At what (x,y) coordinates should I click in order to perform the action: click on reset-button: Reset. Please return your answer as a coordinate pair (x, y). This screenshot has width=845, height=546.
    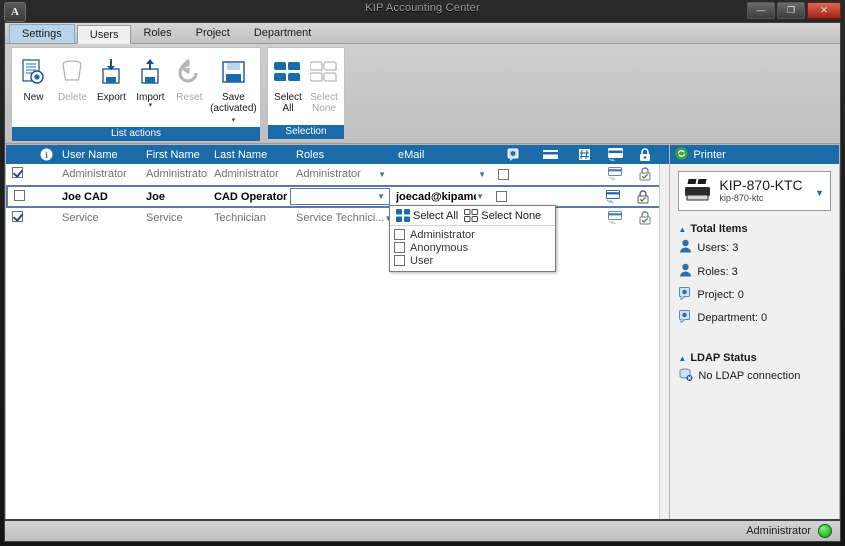
    Looking at the image, I should click on (189, 78).